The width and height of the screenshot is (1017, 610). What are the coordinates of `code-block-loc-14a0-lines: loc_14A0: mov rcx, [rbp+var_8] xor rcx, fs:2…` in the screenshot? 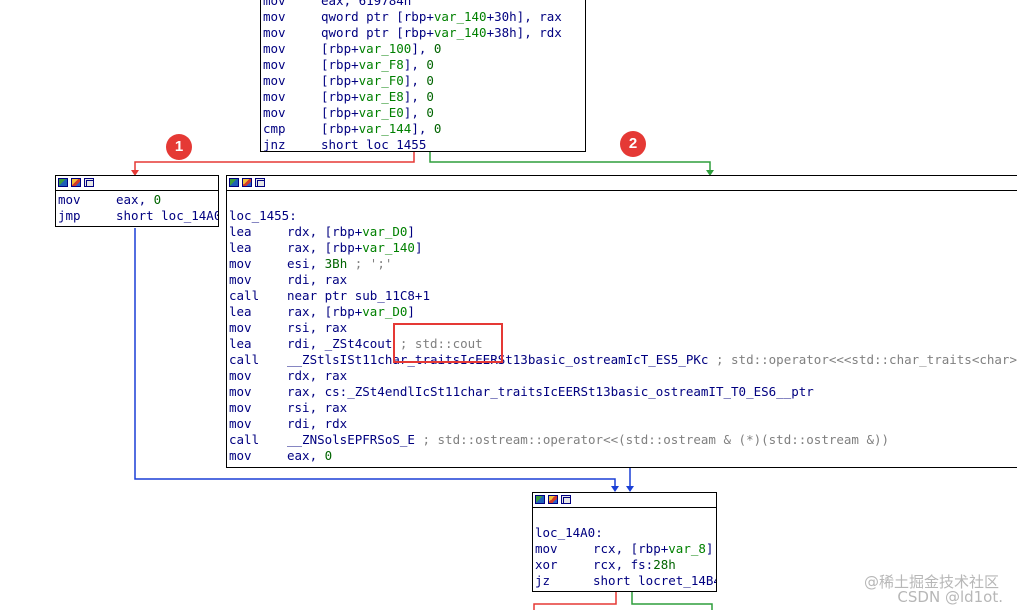 It's located at (624, 548).